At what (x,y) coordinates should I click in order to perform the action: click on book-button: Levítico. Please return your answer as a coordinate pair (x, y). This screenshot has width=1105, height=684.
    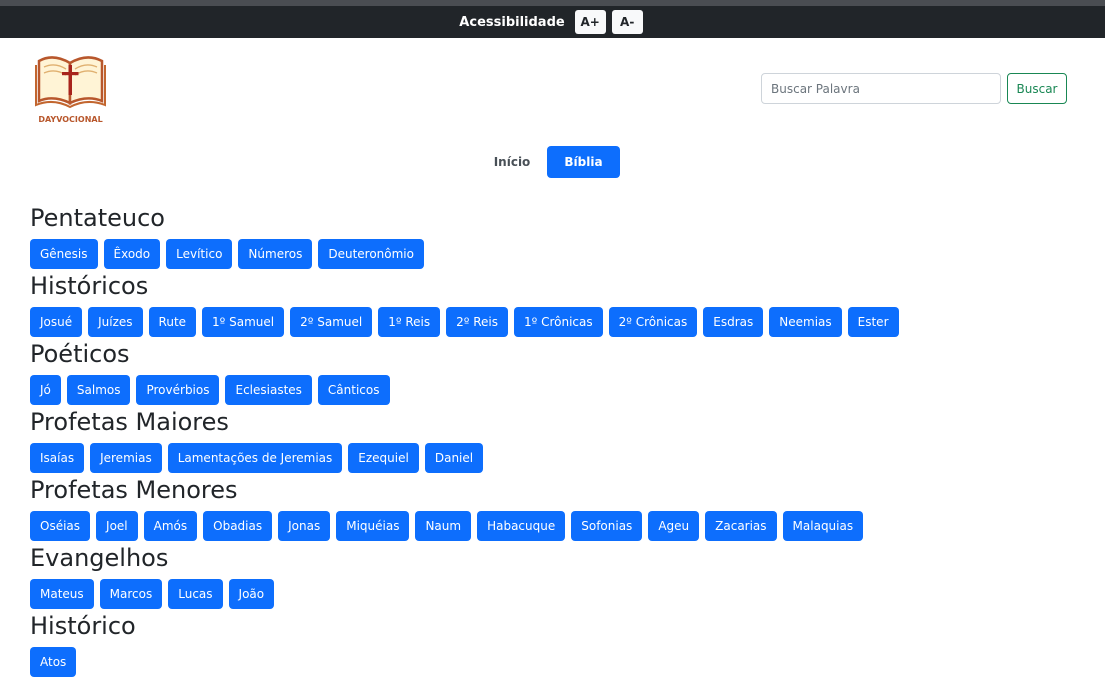
    Looking at the image, I should click on (199, 254).